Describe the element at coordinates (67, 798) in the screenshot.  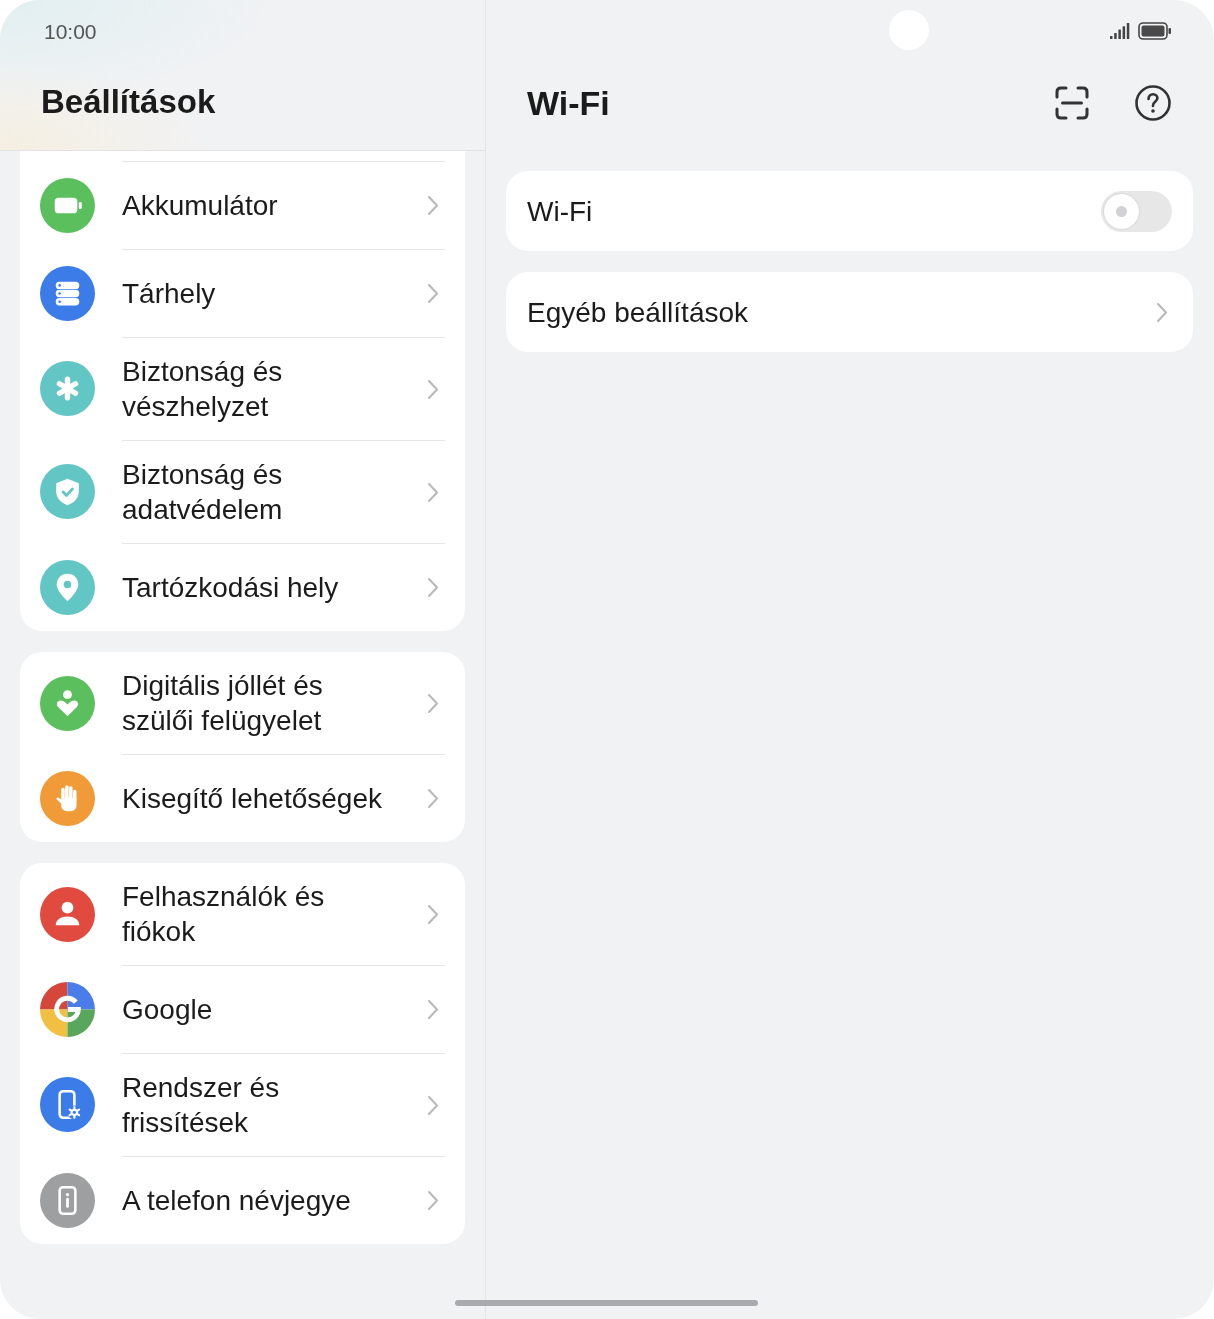
I see `hand-icon` at that location.